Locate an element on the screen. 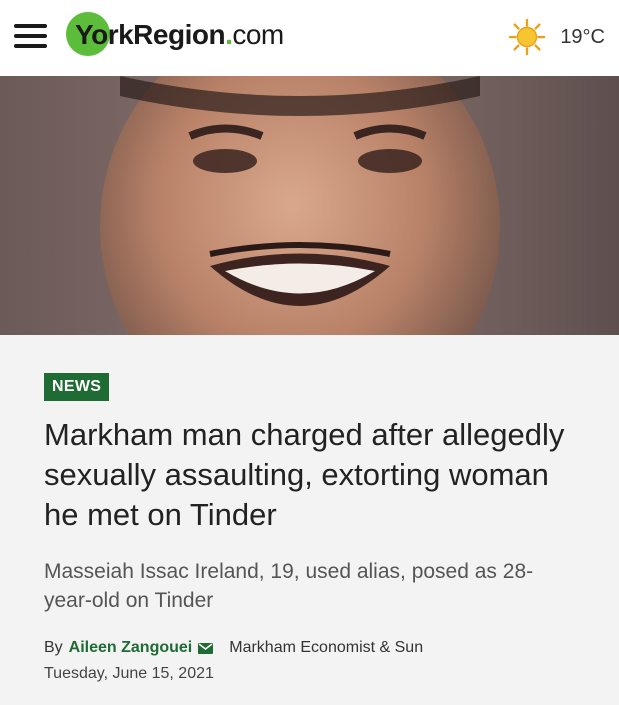 The image size is (619, 705). author-link: Aileen Zangouei is located at coordinates (131, 648).